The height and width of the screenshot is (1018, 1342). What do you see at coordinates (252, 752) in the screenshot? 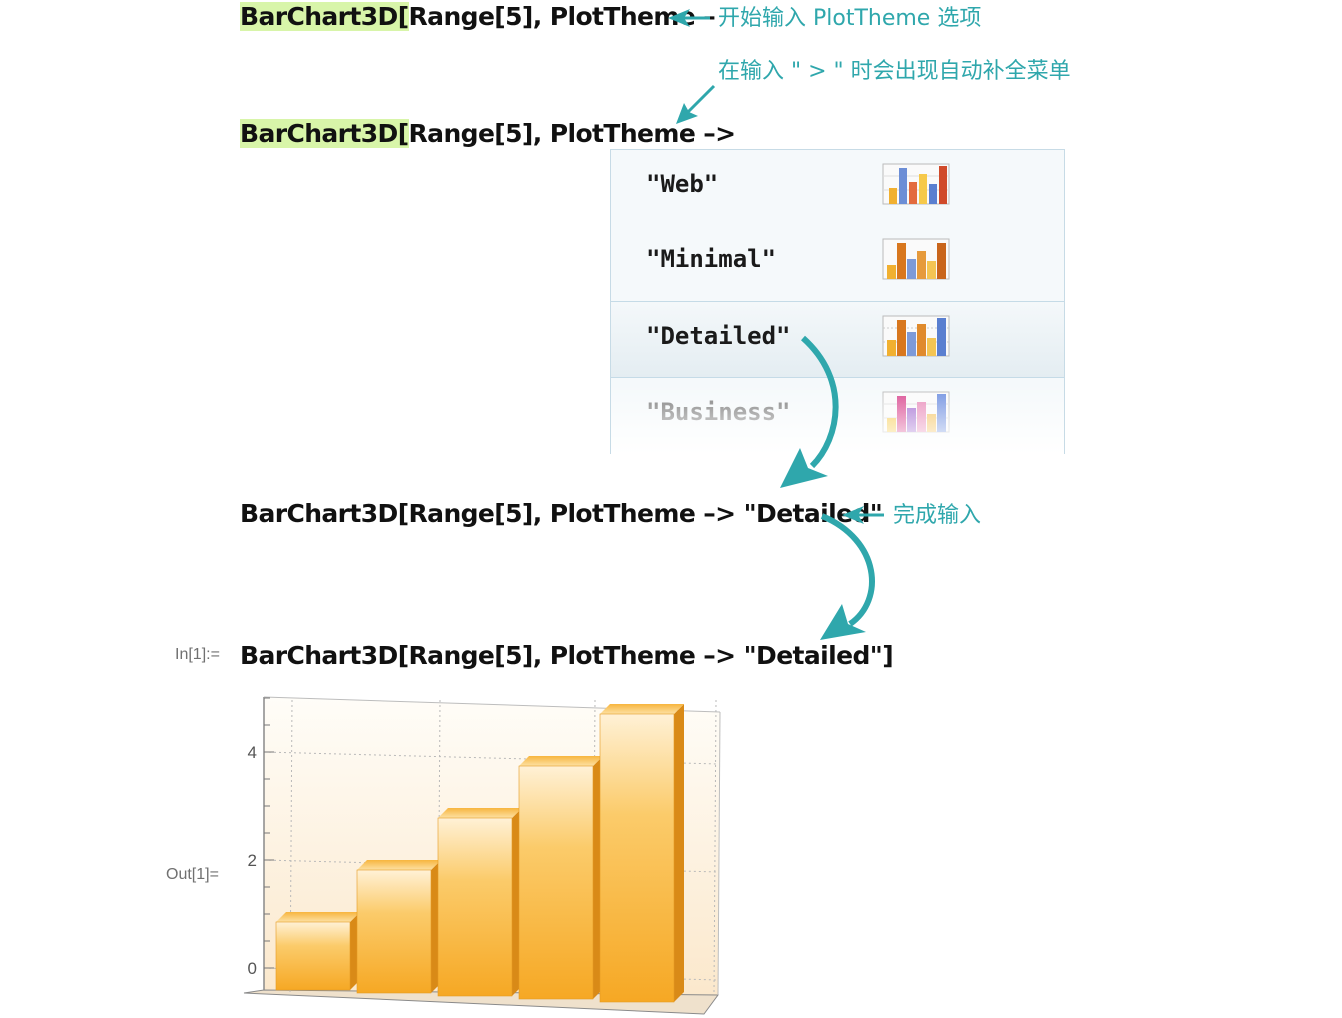
I see `y-tick-label: 4` at bounding box center [252, 752].